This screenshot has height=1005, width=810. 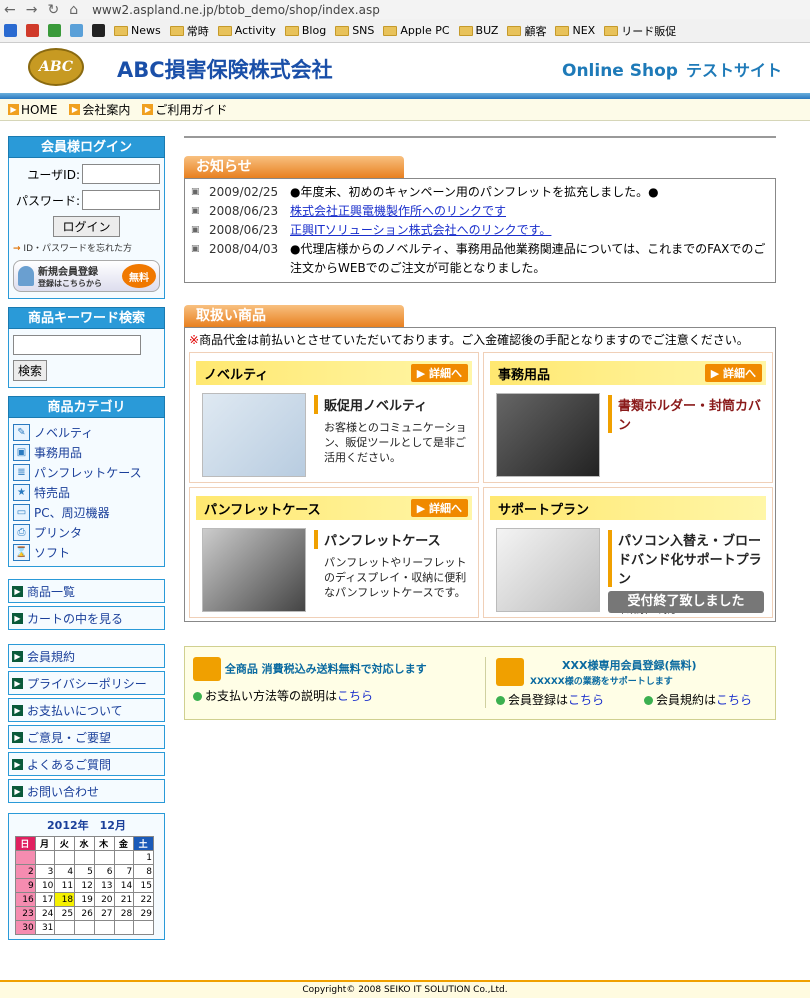 What do you see at coordinates (121, 200) in the screenshot?
I see `password-input` at bounding box center [121, 200].